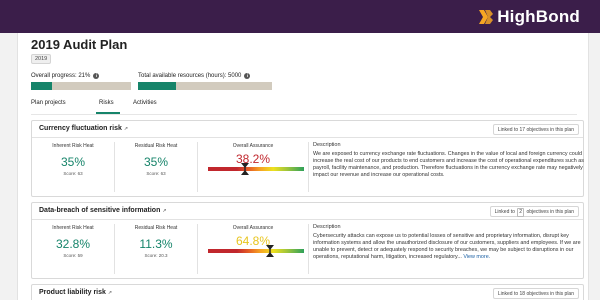 This screenshot has width=600, height=300. Describe the element at coordinates (59, 106) in the screenshot. I see `tab-plan-projects: Plan projects` at that location.